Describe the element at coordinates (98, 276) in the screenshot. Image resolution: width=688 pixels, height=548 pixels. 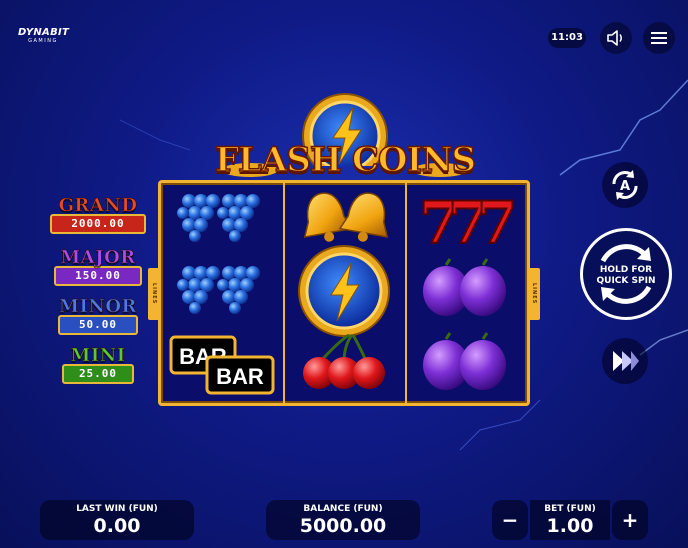
I see `jackpot-major-value: 150.00` at that location.